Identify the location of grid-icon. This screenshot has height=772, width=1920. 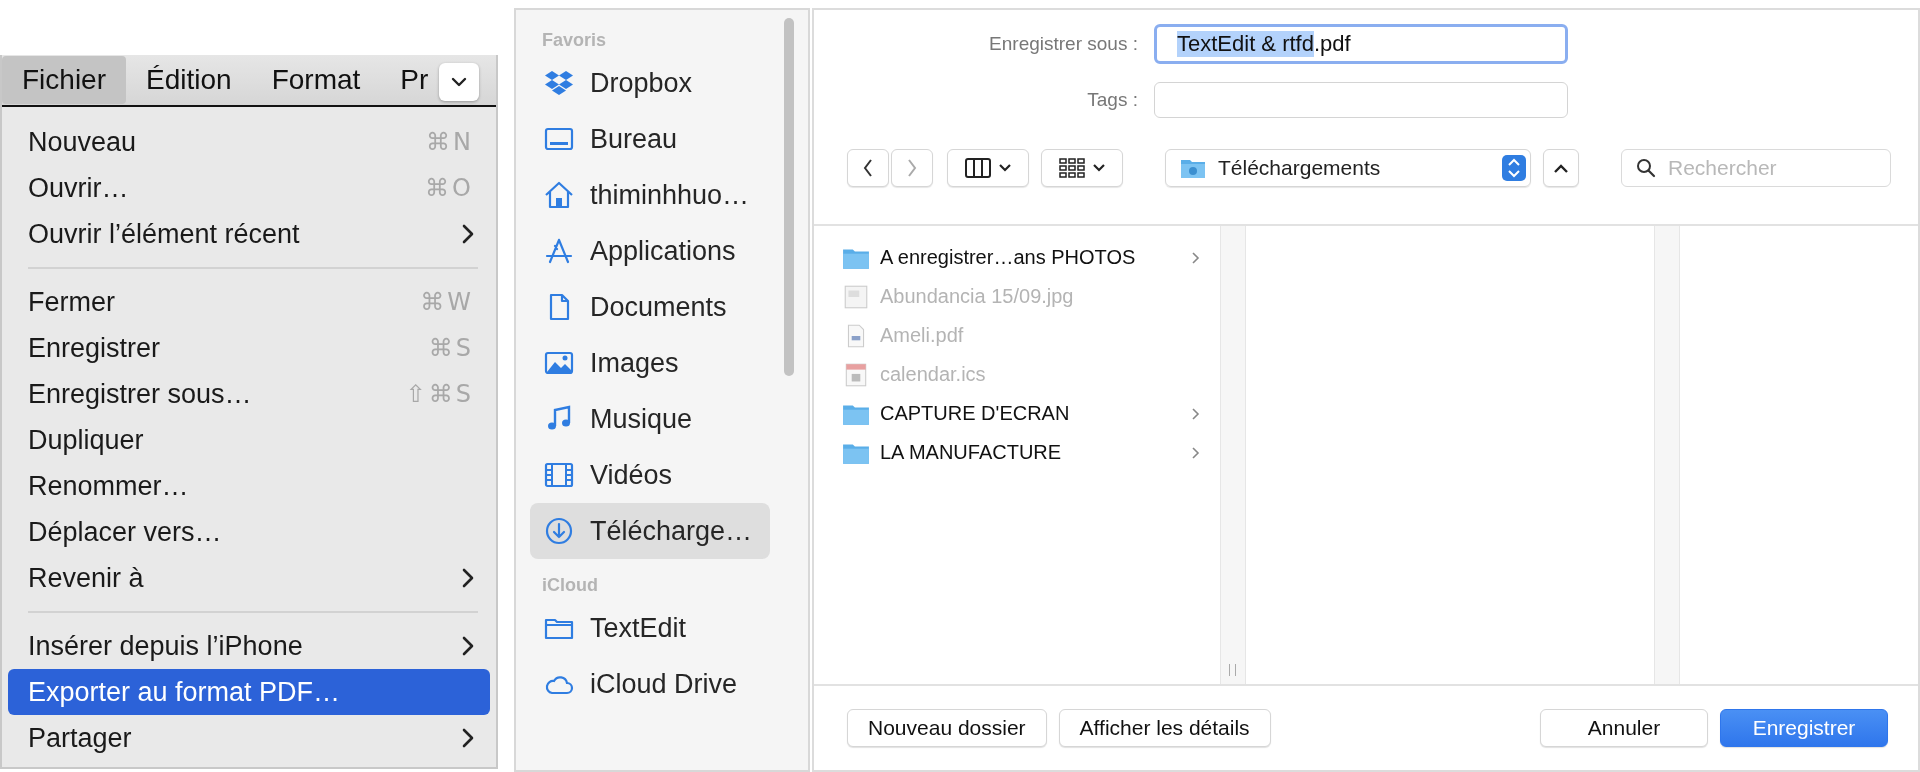
(1072, 168).